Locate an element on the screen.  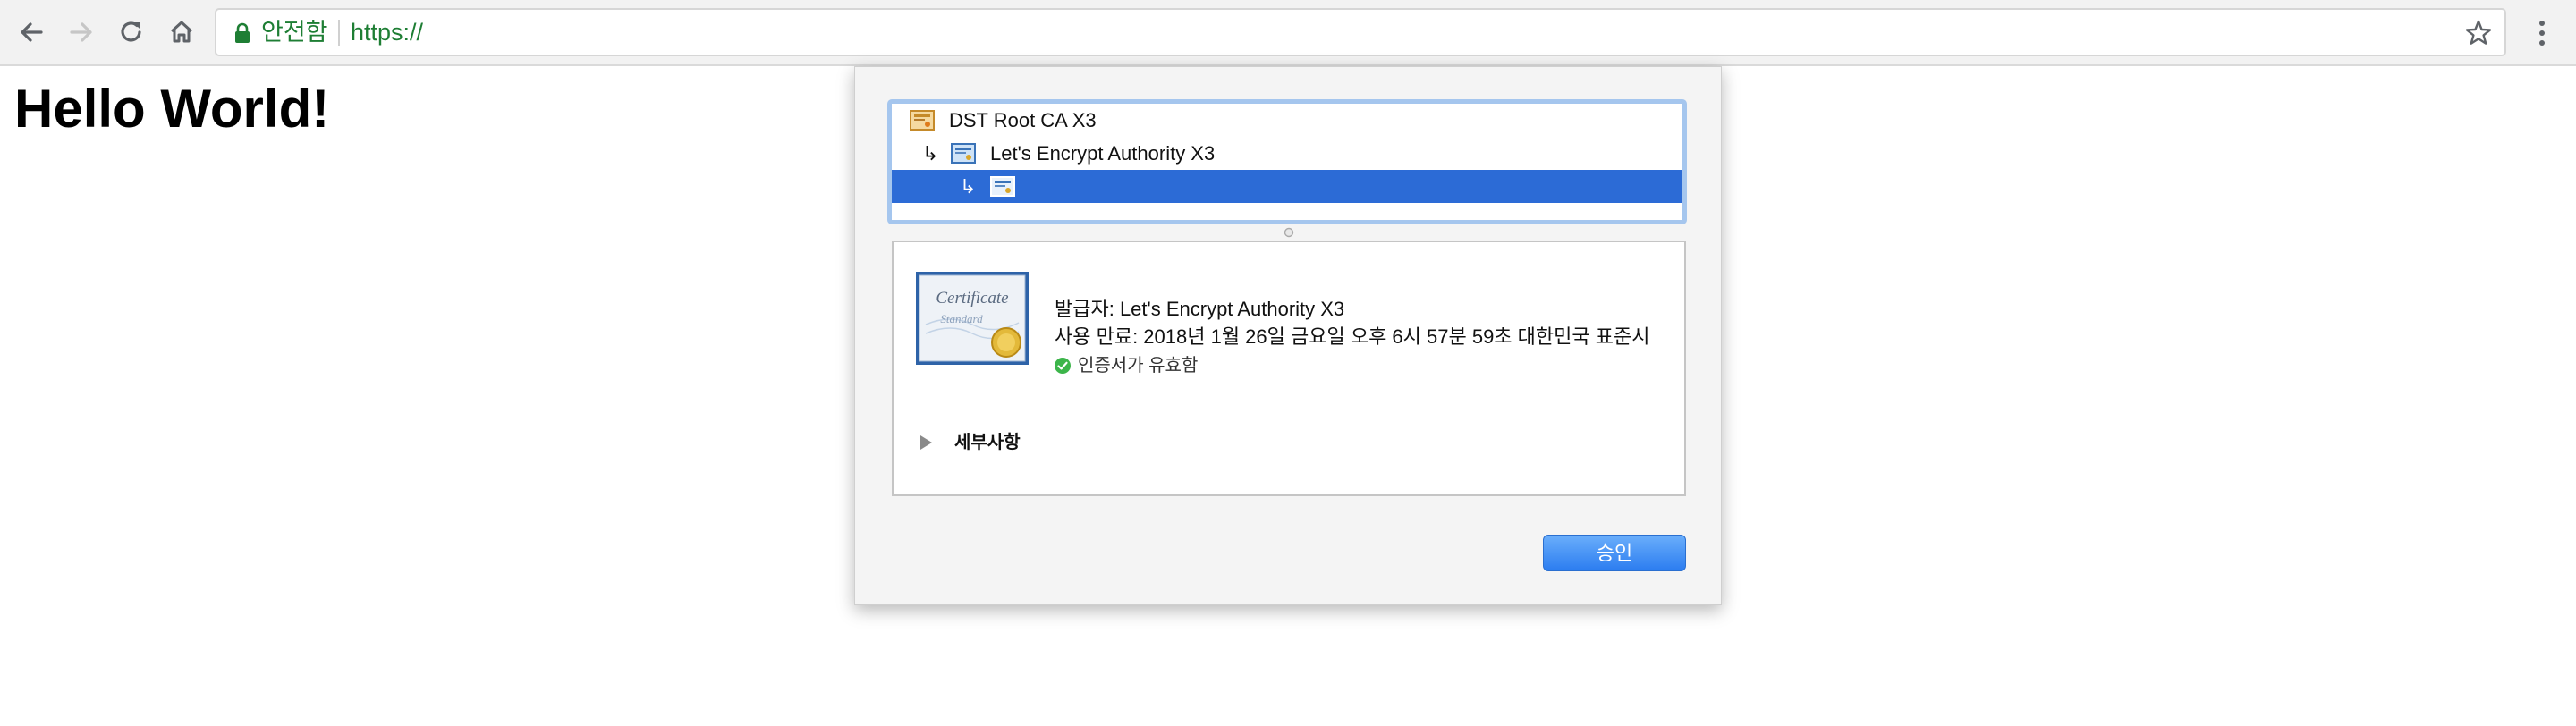
more-vert-icon is located at coordinates (2542, 33).